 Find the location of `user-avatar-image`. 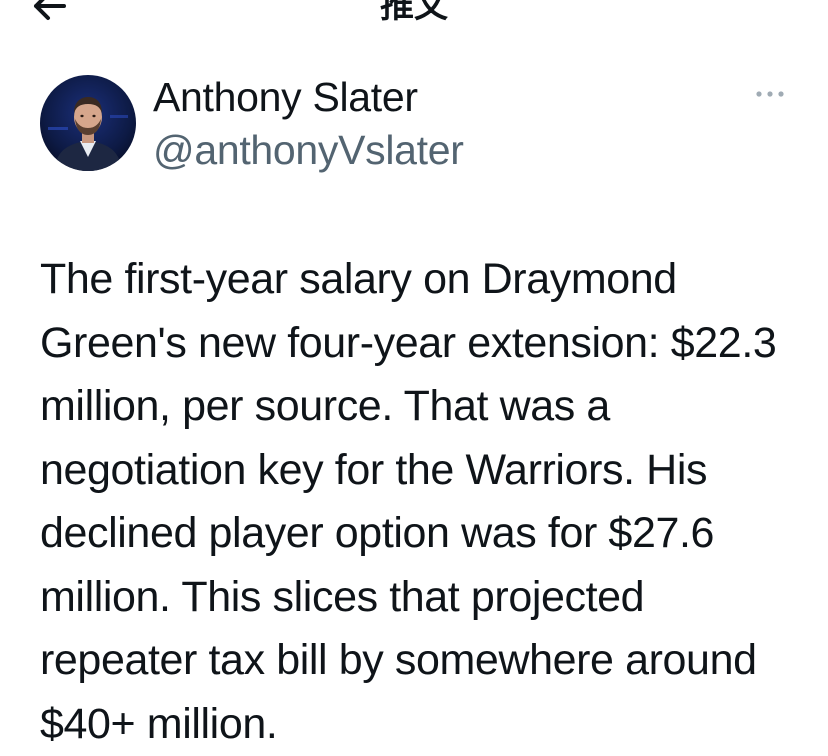

user-avatar-image is located at coordinates (88, 123).